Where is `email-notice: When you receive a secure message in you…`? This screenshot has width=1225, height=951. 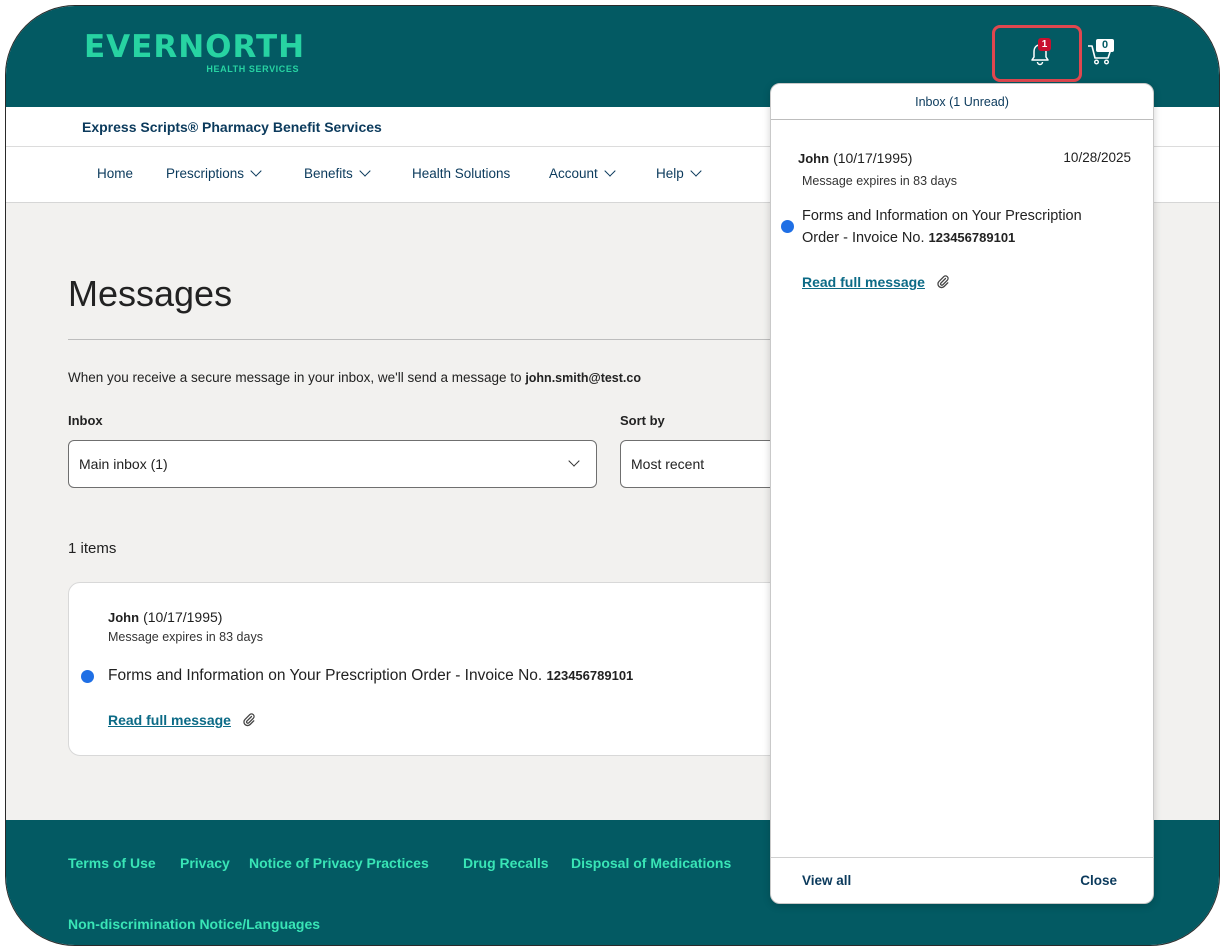
email-notice: When you receive a secure message in you… is located at coordinates (354, 377).